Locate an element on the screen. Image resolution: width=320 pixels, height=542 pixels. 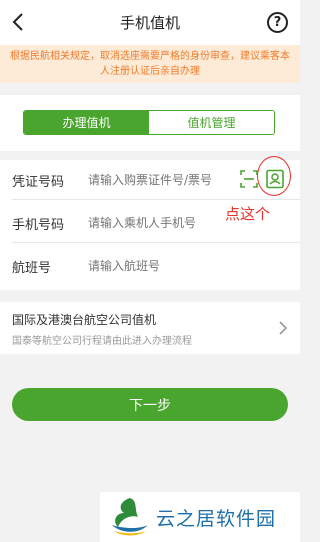
header-bar: 手机值机 ? is located at coordinates (150, 22).